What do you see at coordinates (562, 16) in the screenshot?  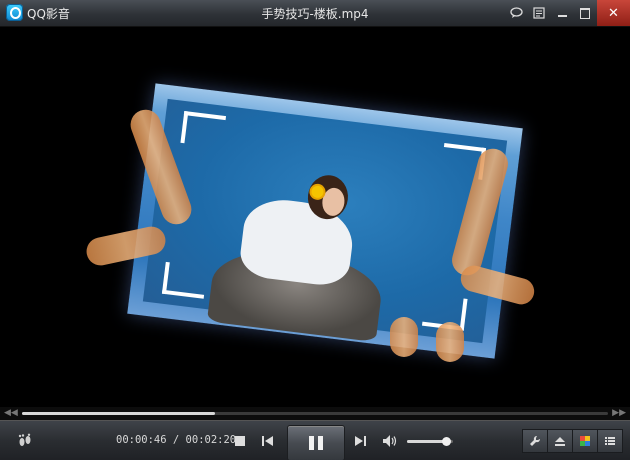 I see `minimize-icon` at bounding box center [562, 16].